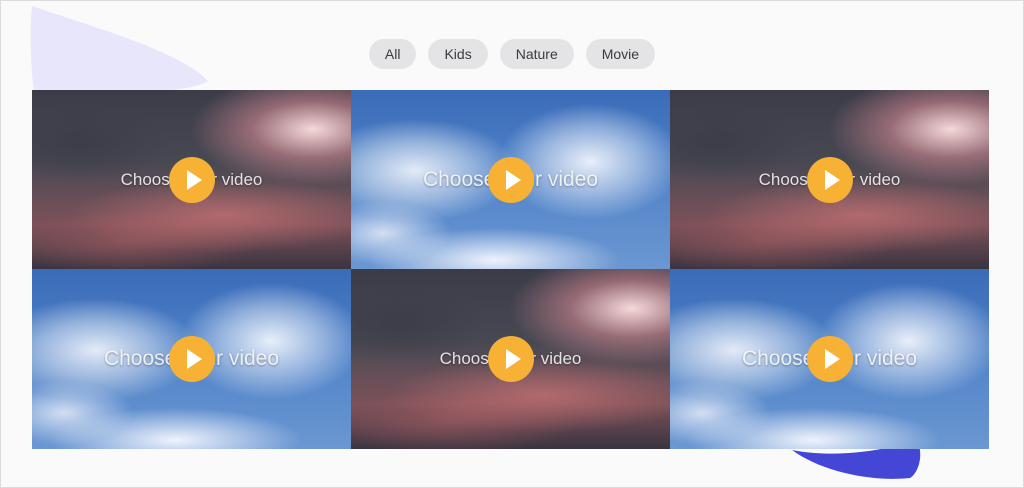 The width and height of the screenshot is (1024, 488). I want to click on filter-kids-button: Kids, so click(458, 54).